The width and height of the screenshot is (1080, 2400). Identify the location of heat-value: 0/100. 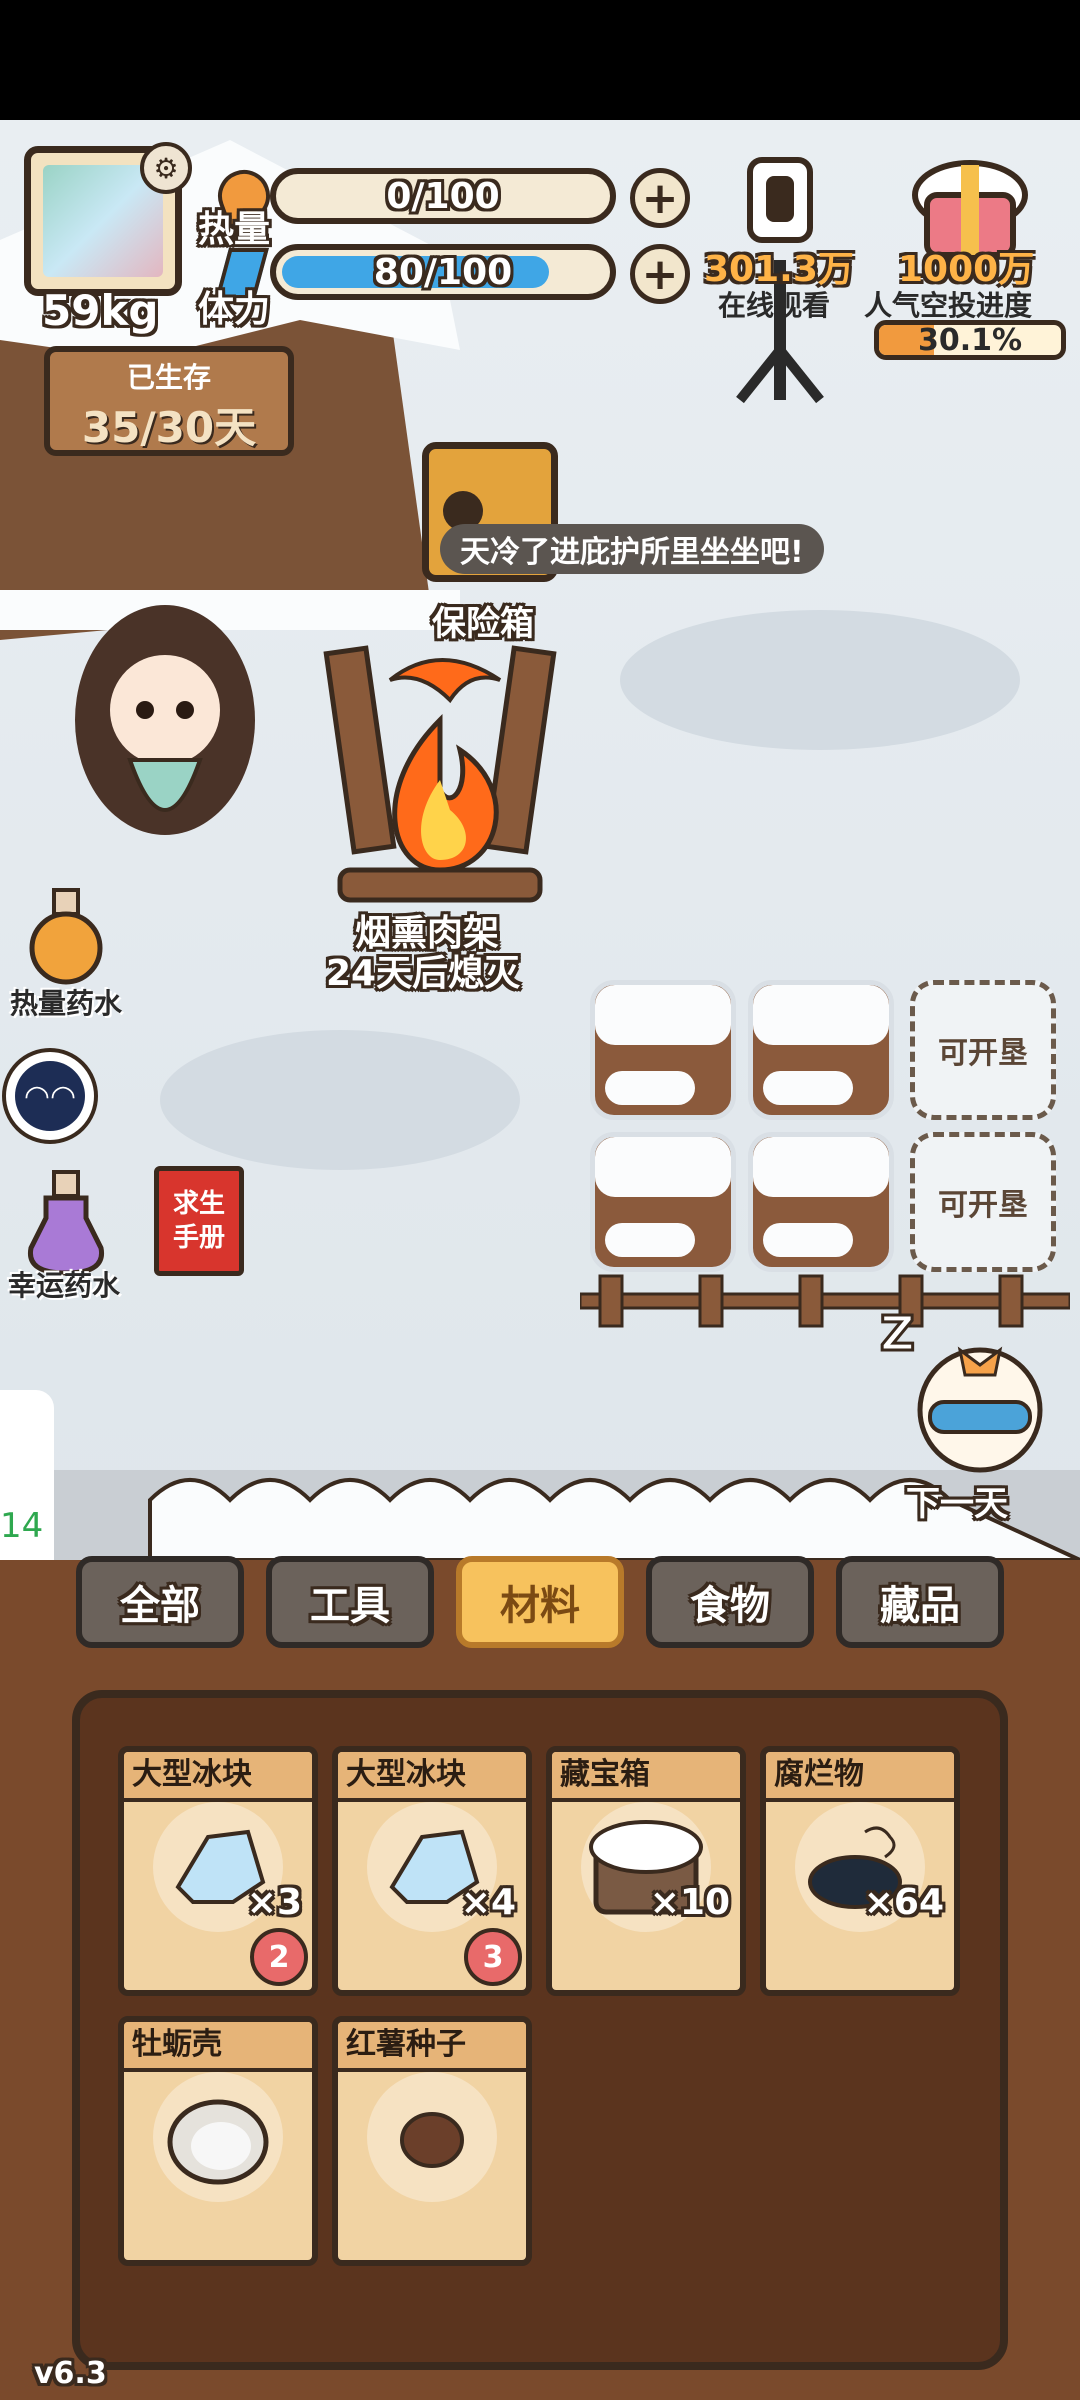
(443, 196).